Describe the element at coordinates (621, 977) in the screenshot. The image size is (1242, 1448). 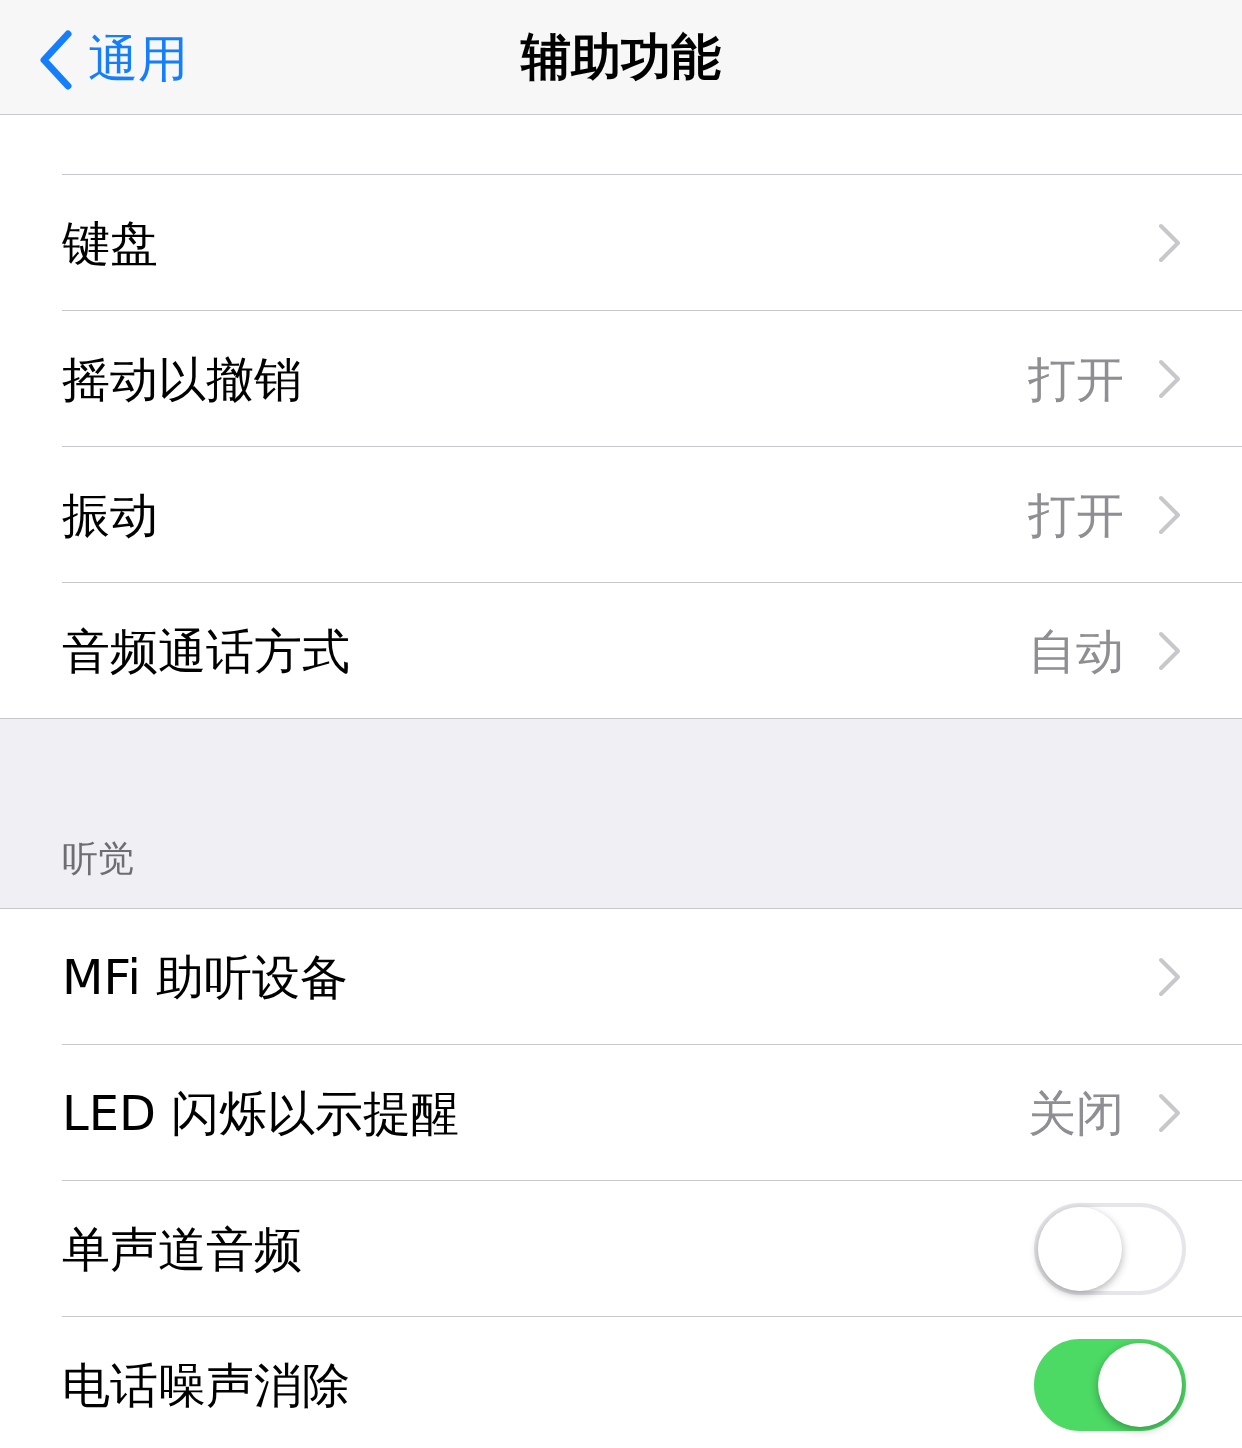
I see `settings-row: MFi 助听设备` at that location.